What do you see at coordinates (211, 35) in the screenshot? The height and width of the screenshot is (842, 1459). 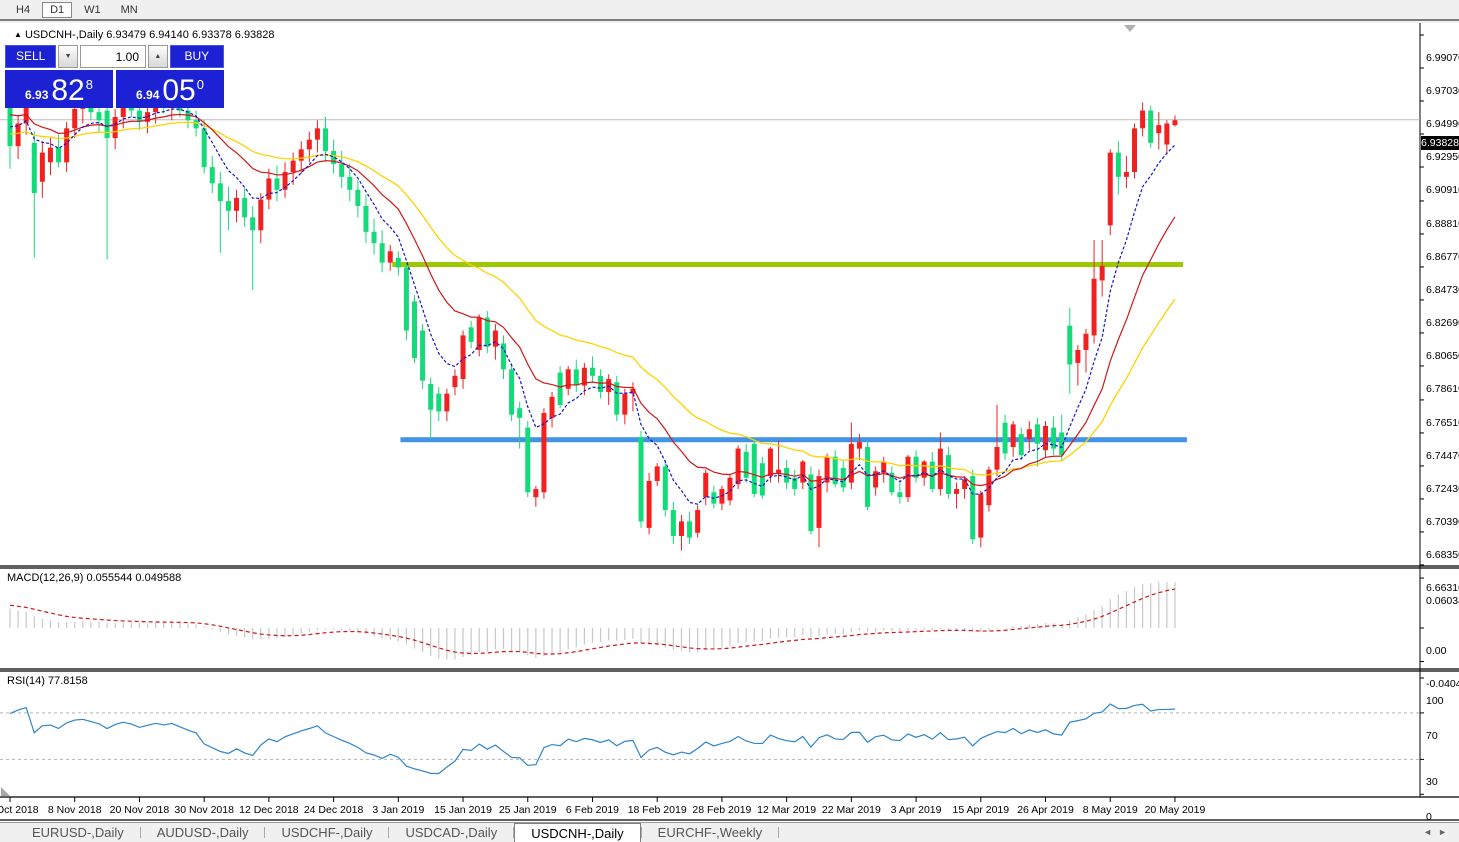 I see `ohlc-low: 6.93378` at bounding box center [211, 35].